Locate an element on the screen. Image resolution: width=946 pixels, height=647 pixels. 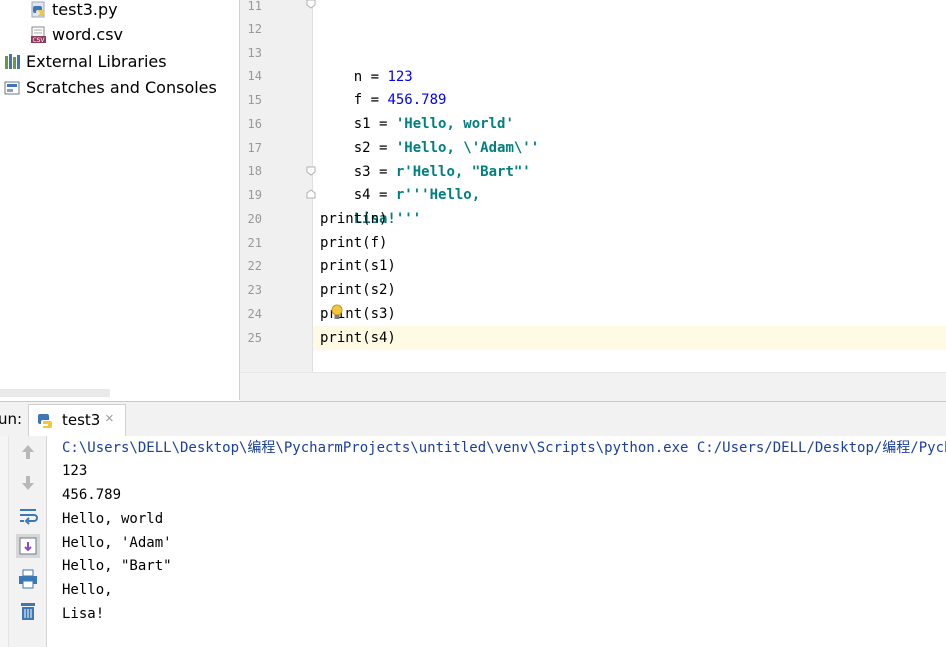
python-file-icon is located at coordinates (38, 9).